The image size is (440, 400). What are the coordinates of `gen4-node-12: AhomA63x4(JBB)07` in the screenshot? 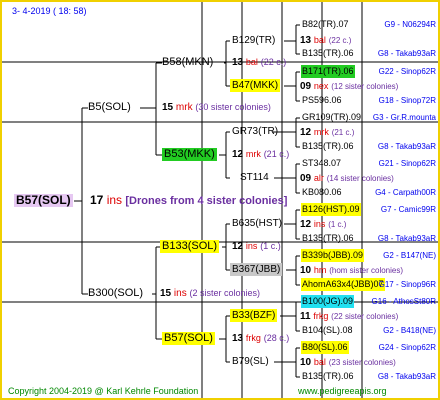 It's located at (343, 284).